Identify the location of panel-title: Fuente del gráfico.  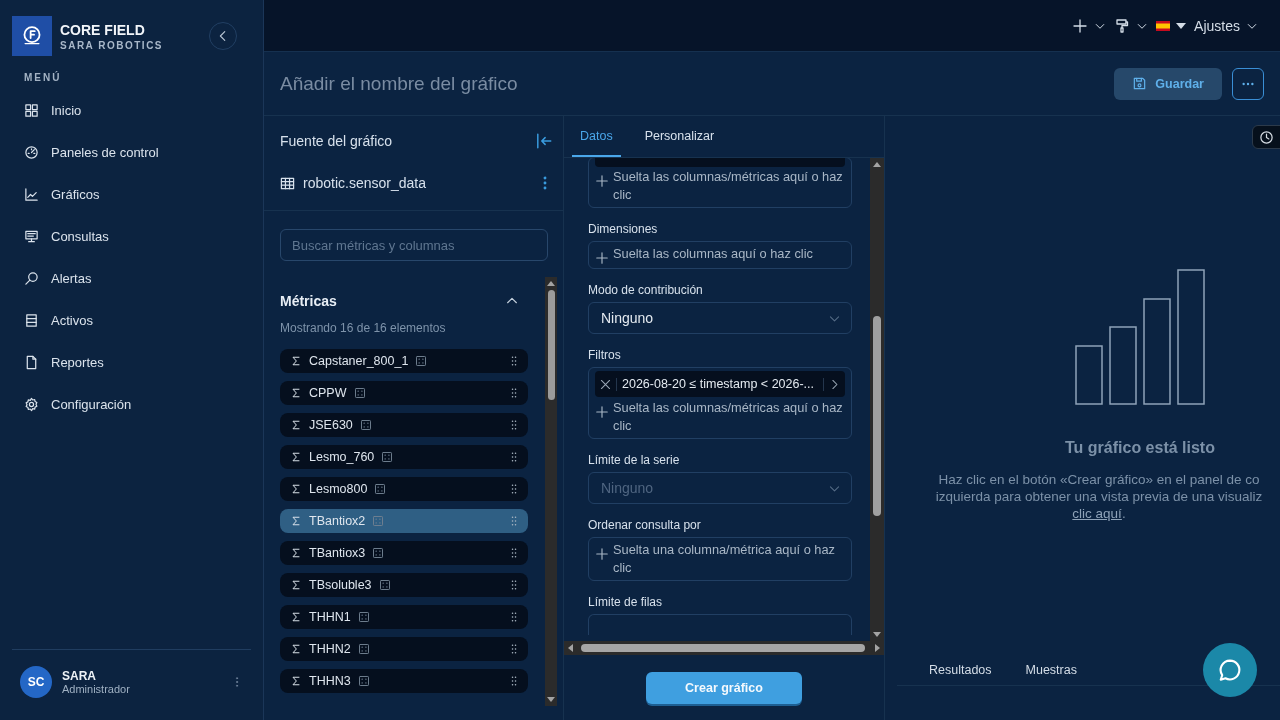
(336, 141).